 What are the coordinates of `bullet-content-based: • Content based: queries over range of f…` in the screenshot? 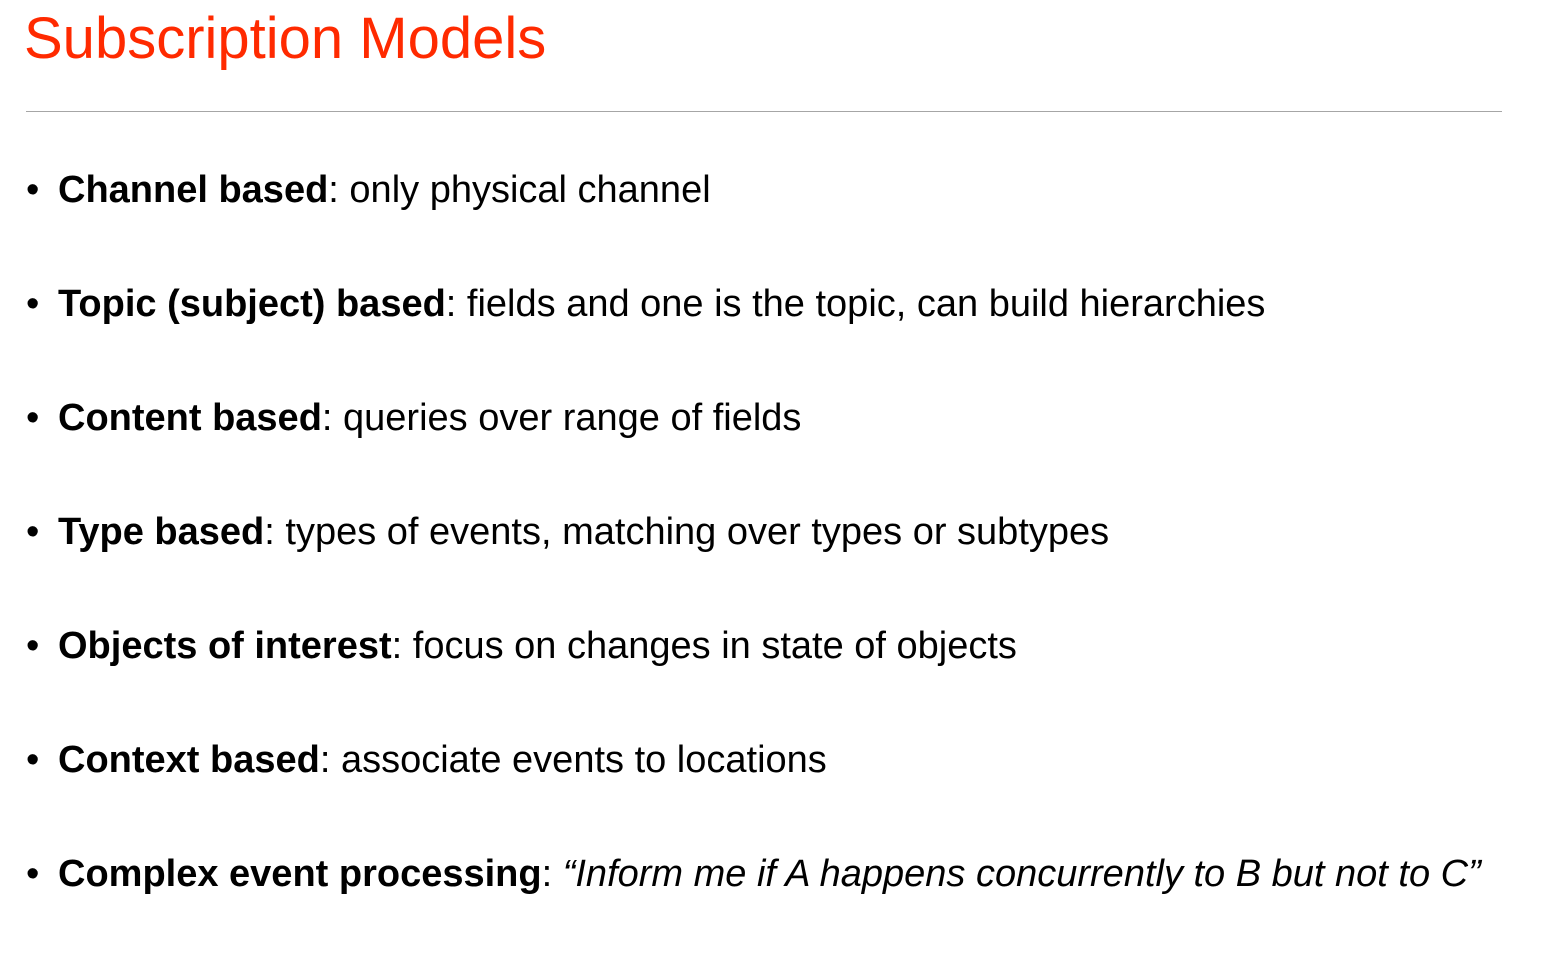 It's located at (766, 418).